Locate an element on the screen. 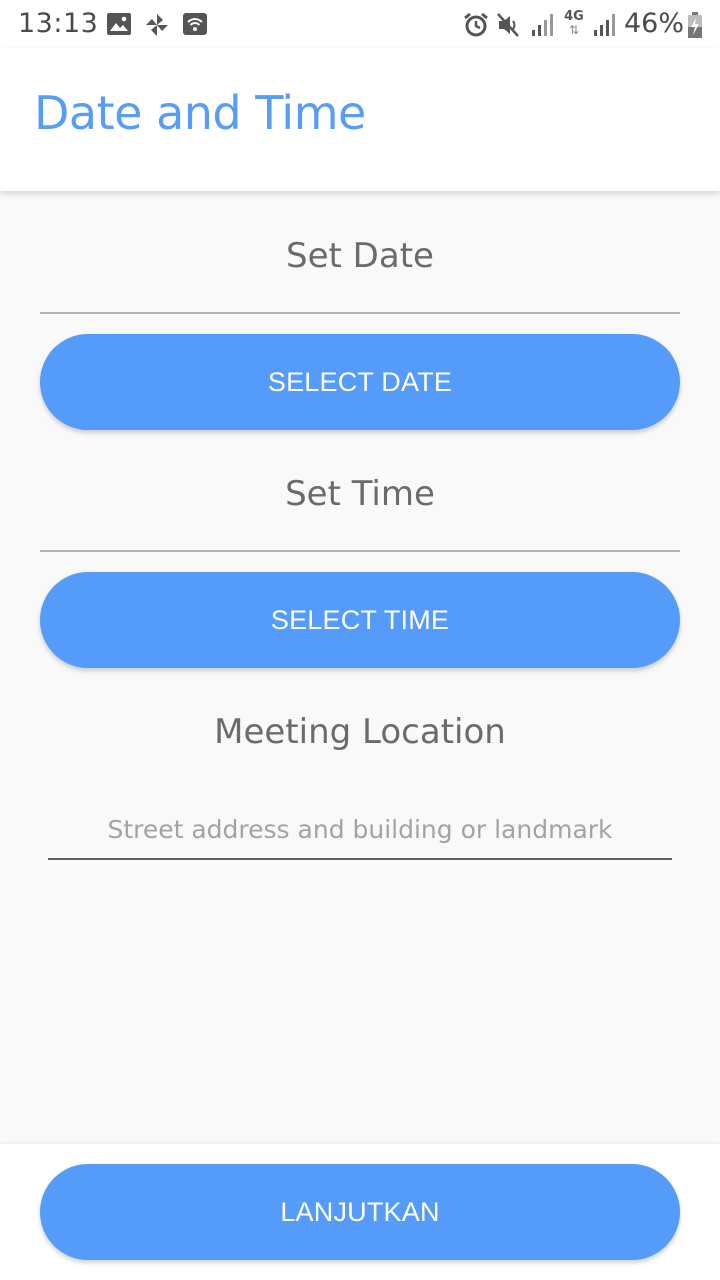 This screenshot has height=1280, width=720. 4g-icon: 4G ⇅ is located at coordinates (574, 23).